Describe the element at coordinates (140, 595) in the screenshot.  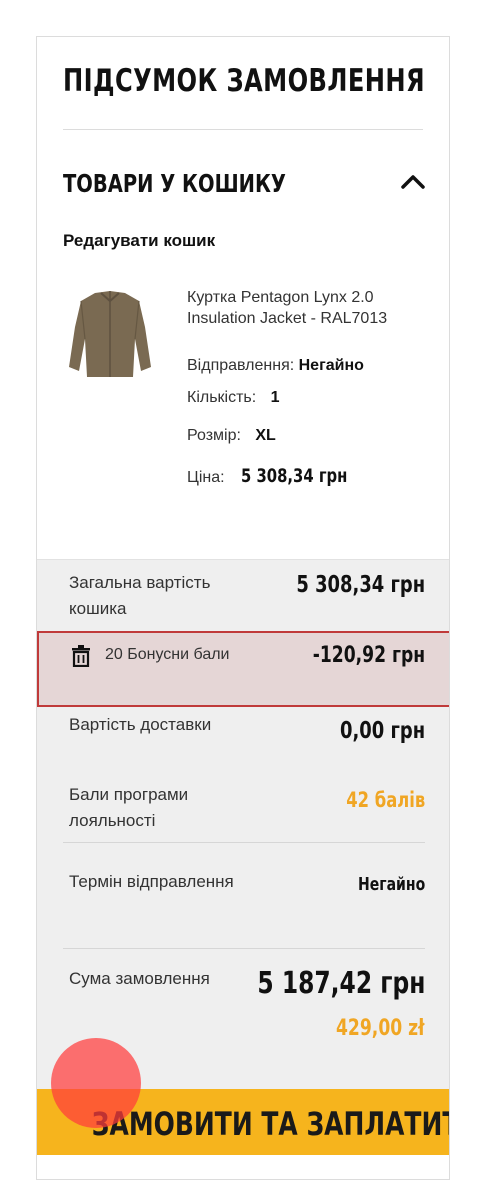
I see `cart-total-label: Загальна вартість кошика` at that location.